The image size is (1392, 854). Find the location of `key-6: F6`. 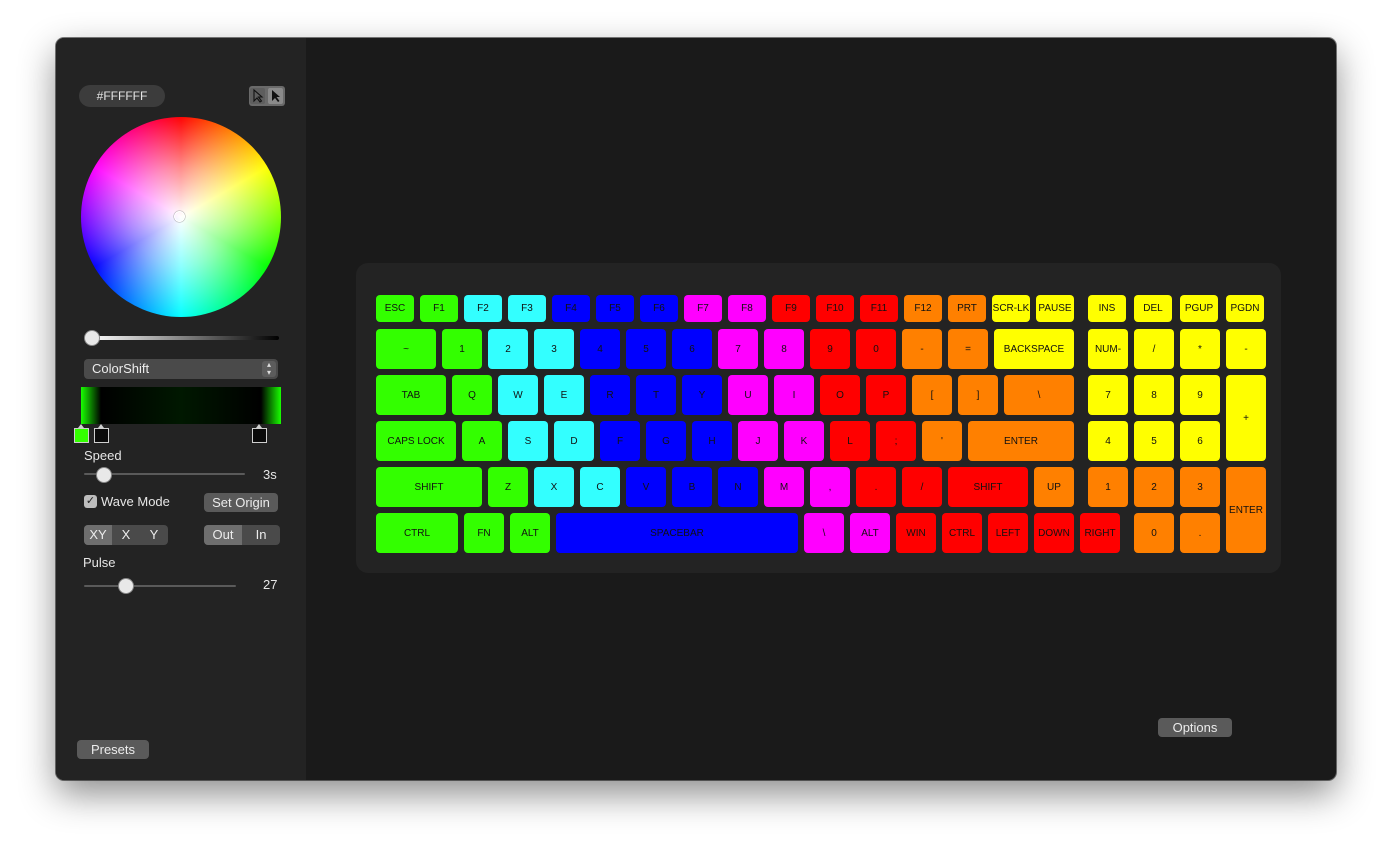

key-6: F6 is located at coordinates (659, 308).